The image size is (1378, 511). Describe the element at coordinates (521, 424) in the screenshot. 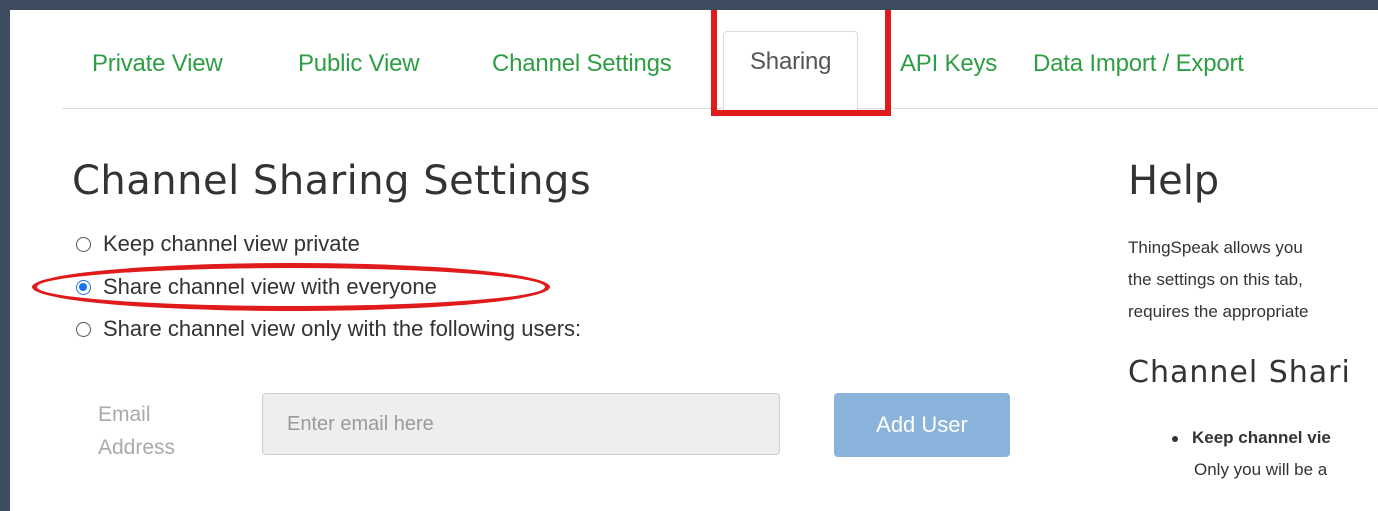

I see `email-input` at that location.